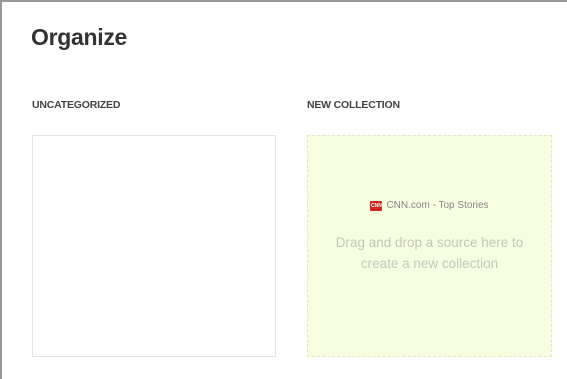  I want to click on source-name: CNN.com - Top Stories, so click(437, 205).